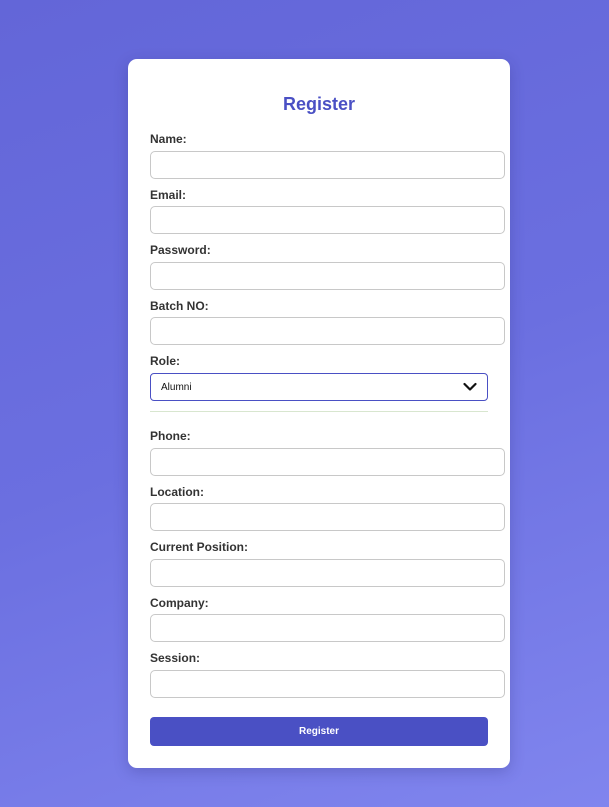 Image resolution: width=609 pixels, height=807 pixels. Describe the element at coordinates (327, 684) in the screenshot. I see `session-input` at that location.